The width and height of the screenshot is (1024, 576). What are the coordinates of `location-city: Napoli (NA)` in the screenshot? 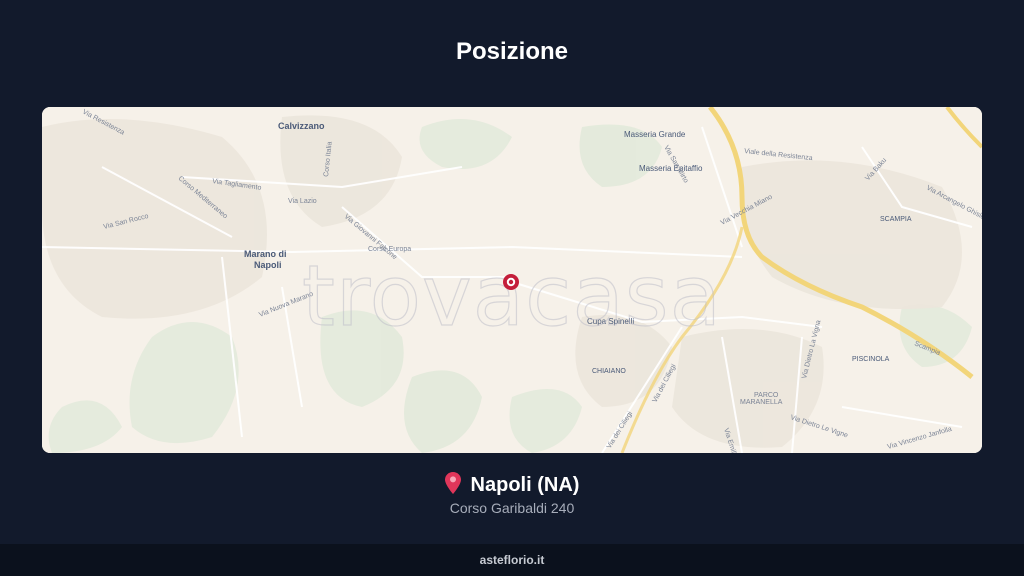 It's located at (525, 485).